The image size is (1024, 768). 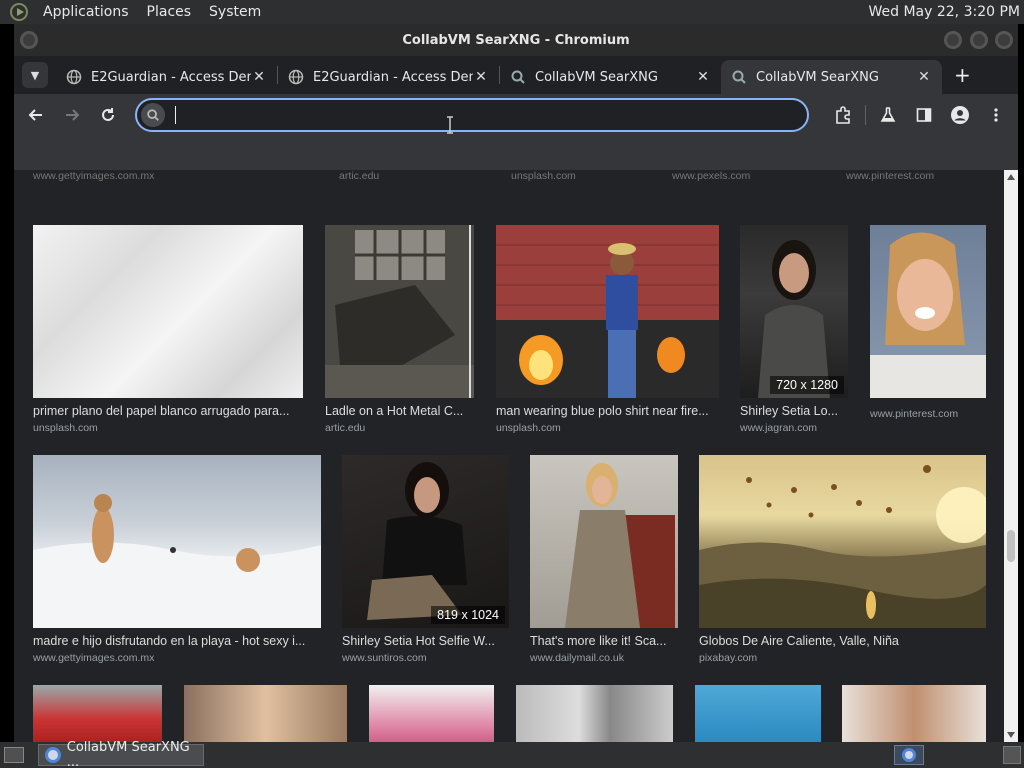 What do you see at coordinates (842, 641) in the screenshot?
I see `result-caption: Globos De Aire Caliente, Valle, Niña` at bounding box center [842, 641].